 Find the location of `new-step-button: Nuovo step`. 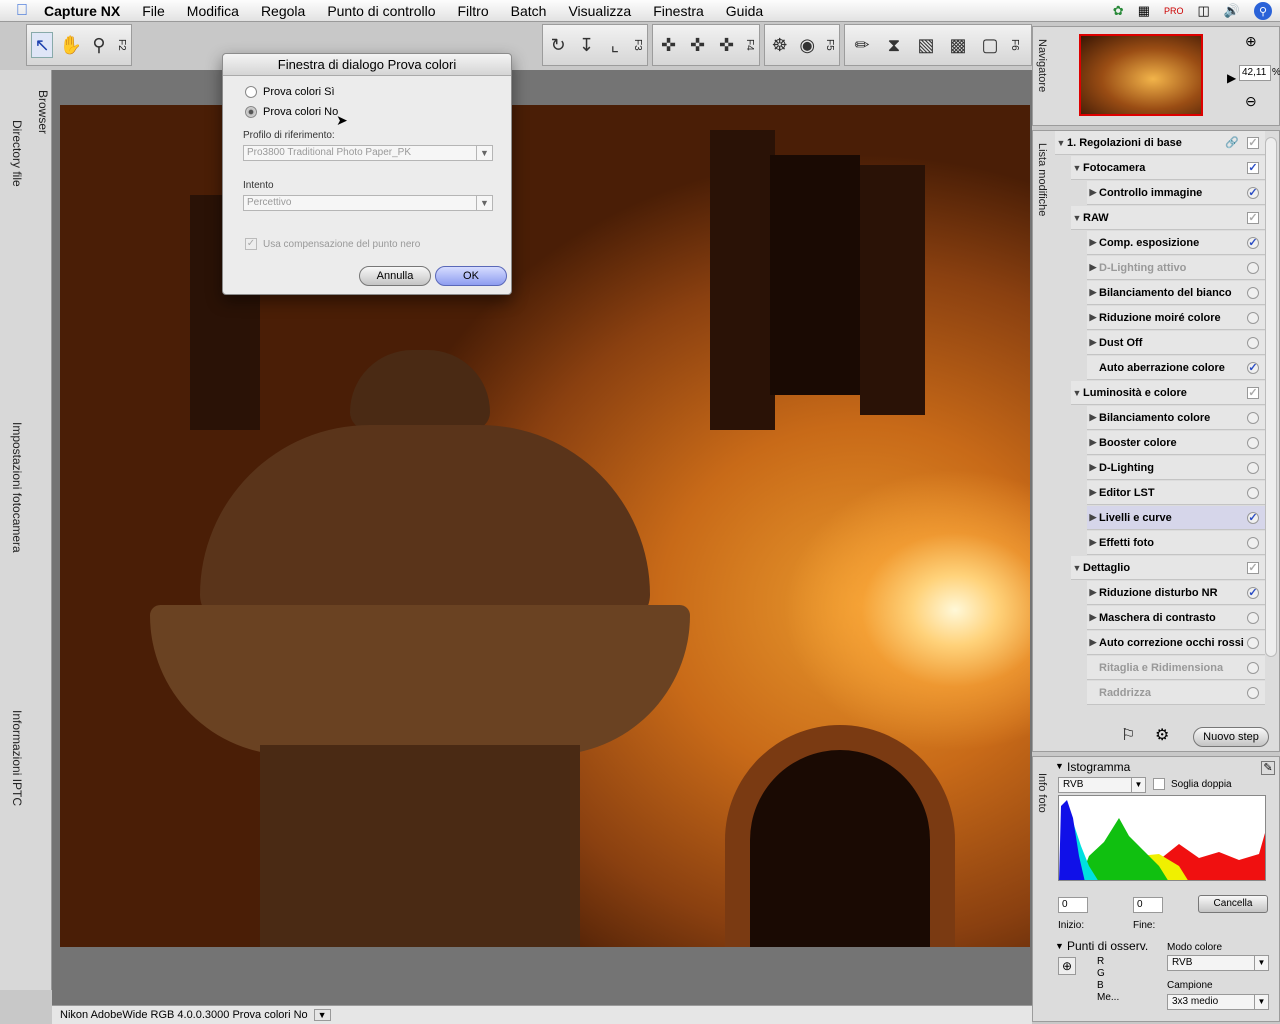

new-step-button: Nuovo step is located at coordinates (1231, 737).